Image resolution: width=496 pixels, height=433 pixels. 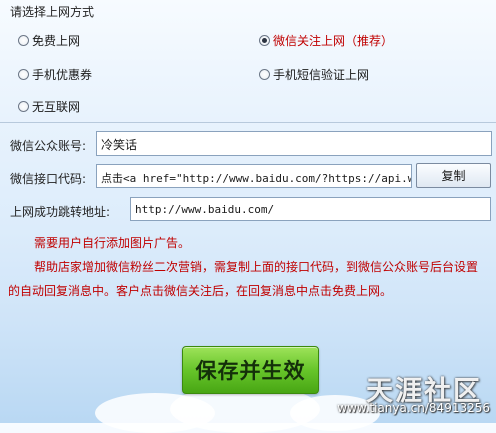 What do you see at coordinates (60, 212) in the screenshot?
I see `redirect-url-label: 上网成功跳转地址:` at bounding box center [60, 212].